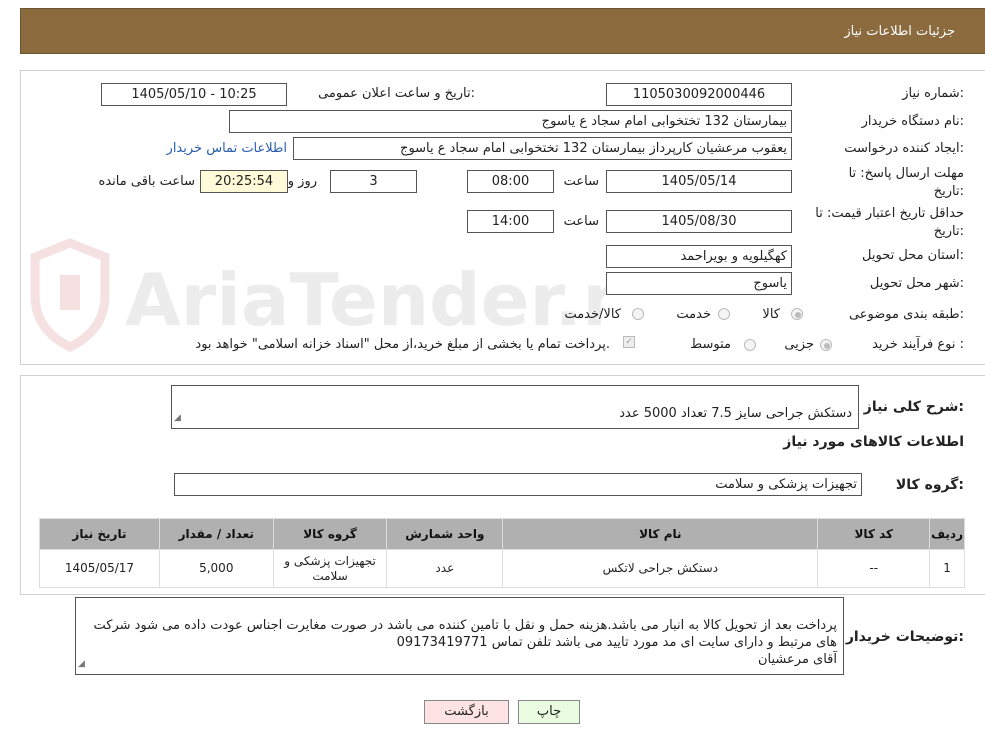 This screenshot has height=744, width=985. What do you see at coordinates (874, 534) in the screenshot?
I see `col-code-header: کد کالا` at bounding box center [874, 534].